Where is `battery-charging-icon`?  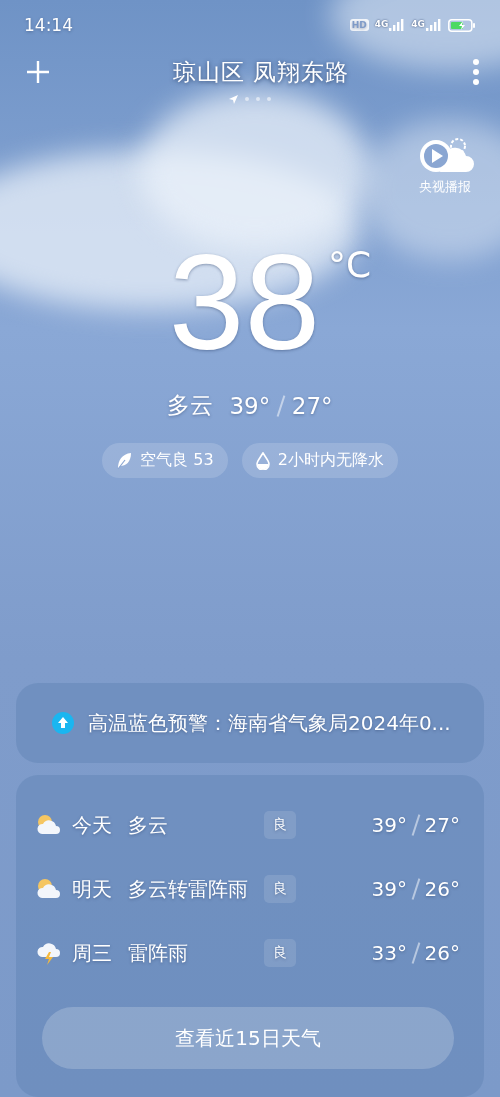
battery-charging-icon is located at coordinates (462, 25).